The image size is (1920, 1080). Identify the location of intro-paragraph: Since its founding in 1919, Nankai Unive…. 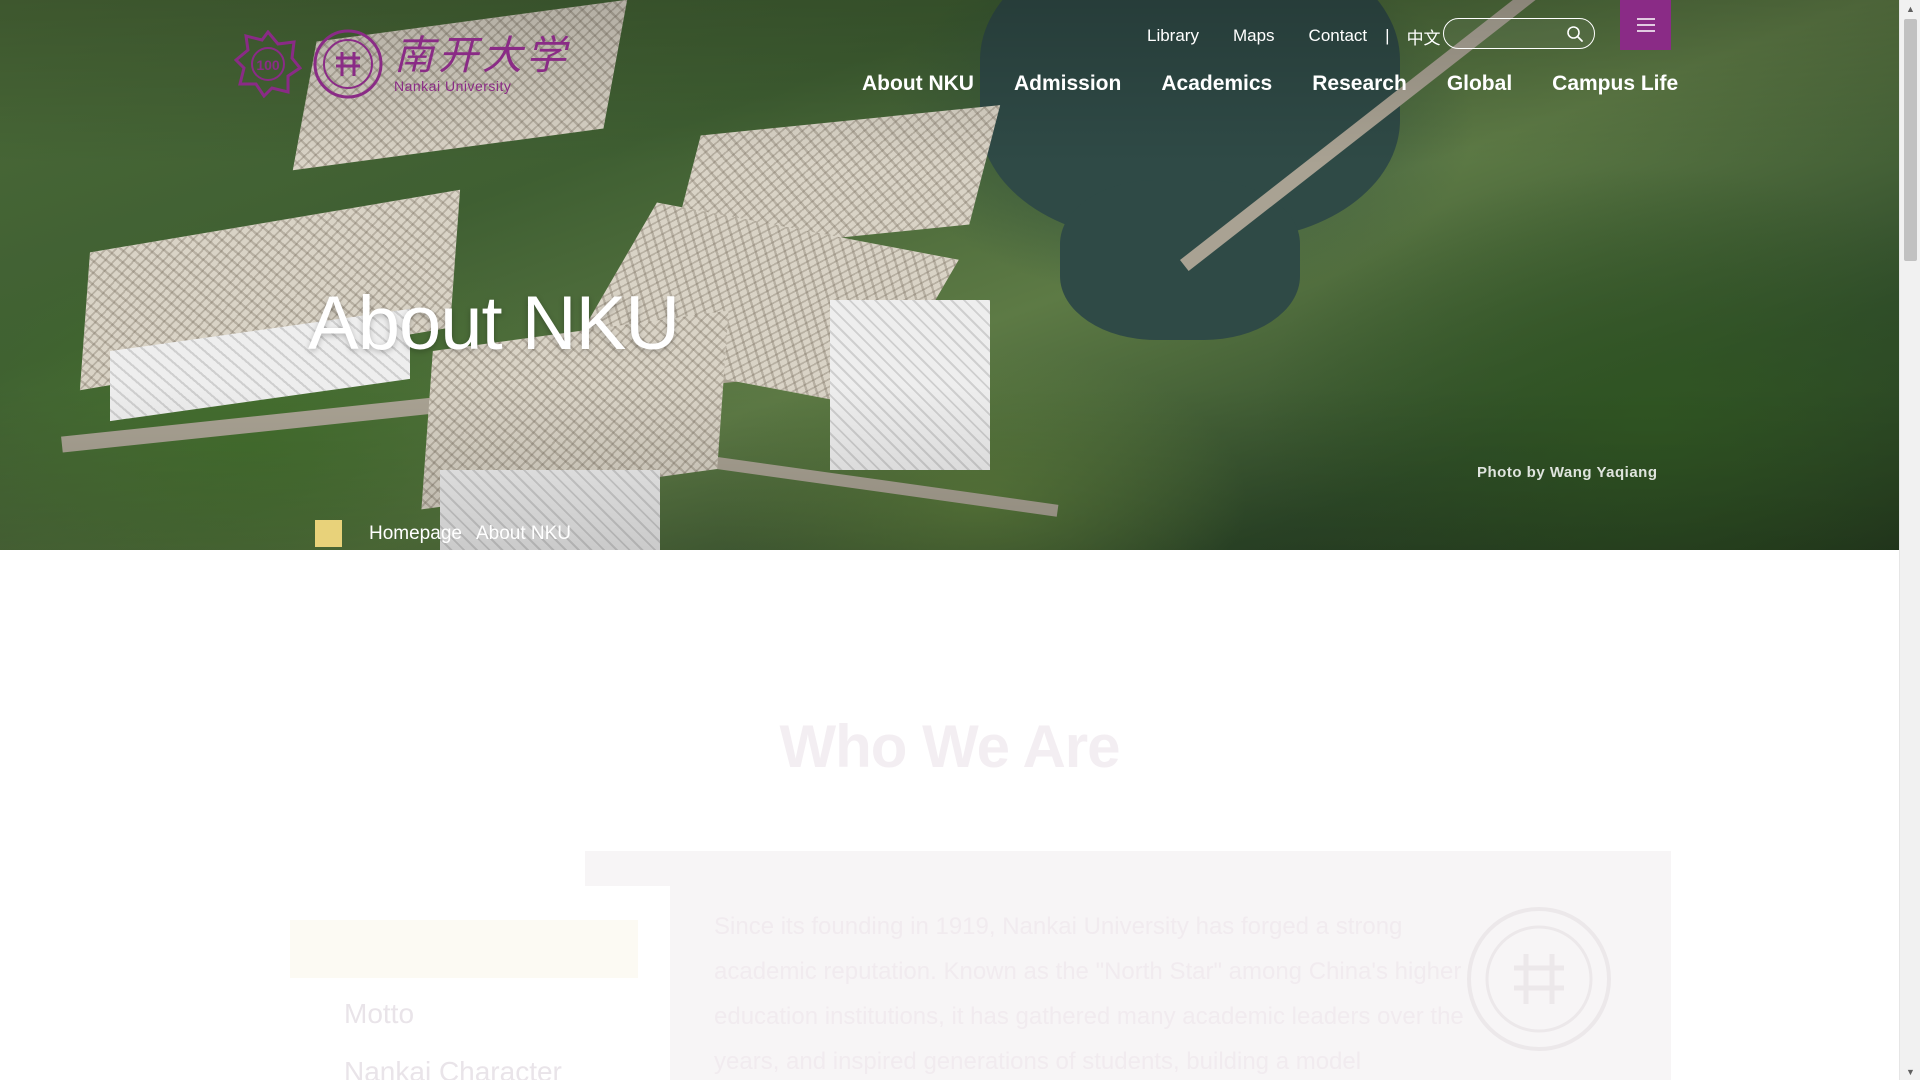
(1089, 994).